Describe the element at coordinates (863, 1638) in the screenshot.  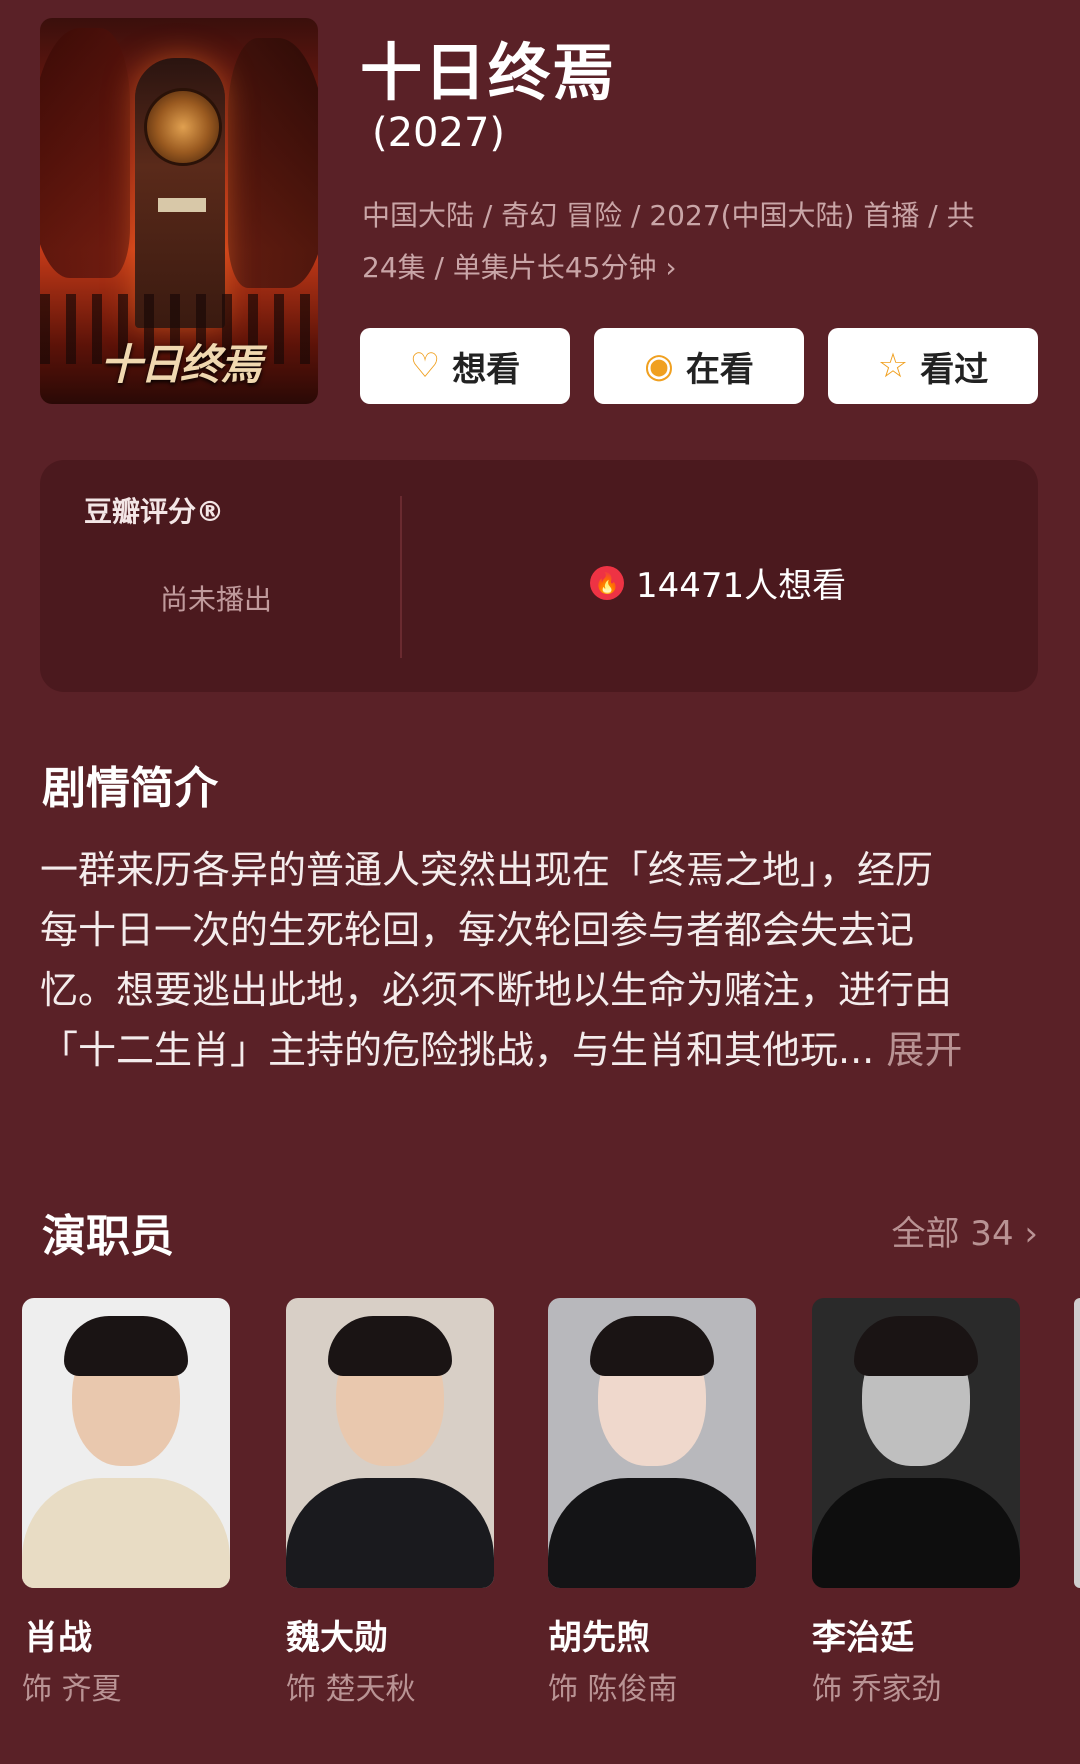
I see `cast-name: 李治廷` at that location.